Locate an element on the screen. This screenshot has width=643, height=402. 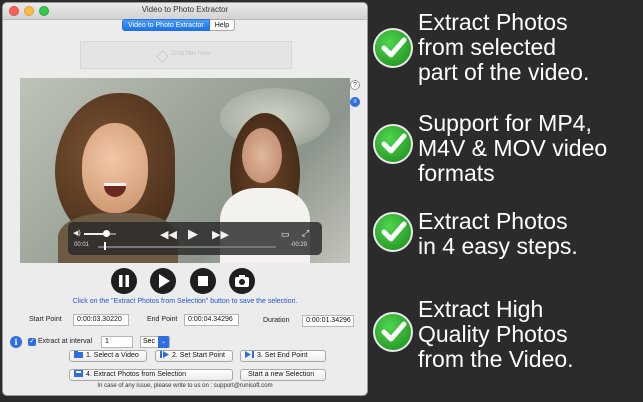
tab-extractor: Video to Photo Extractor is located at coordinates (166, 25).